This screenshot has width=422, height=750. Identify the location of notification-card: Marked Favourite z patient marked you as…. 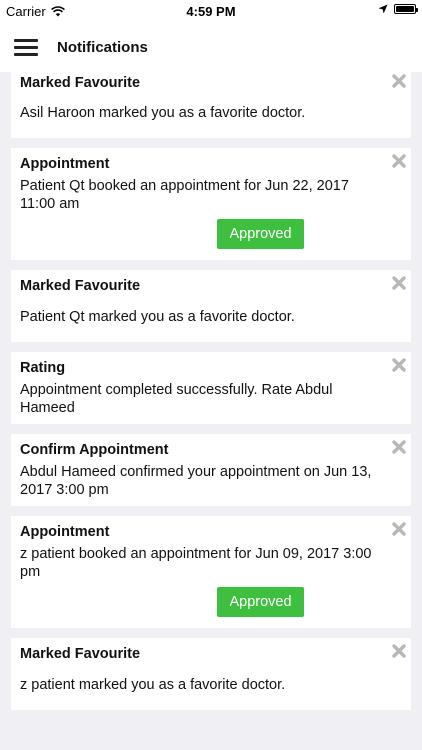
(211, 674).